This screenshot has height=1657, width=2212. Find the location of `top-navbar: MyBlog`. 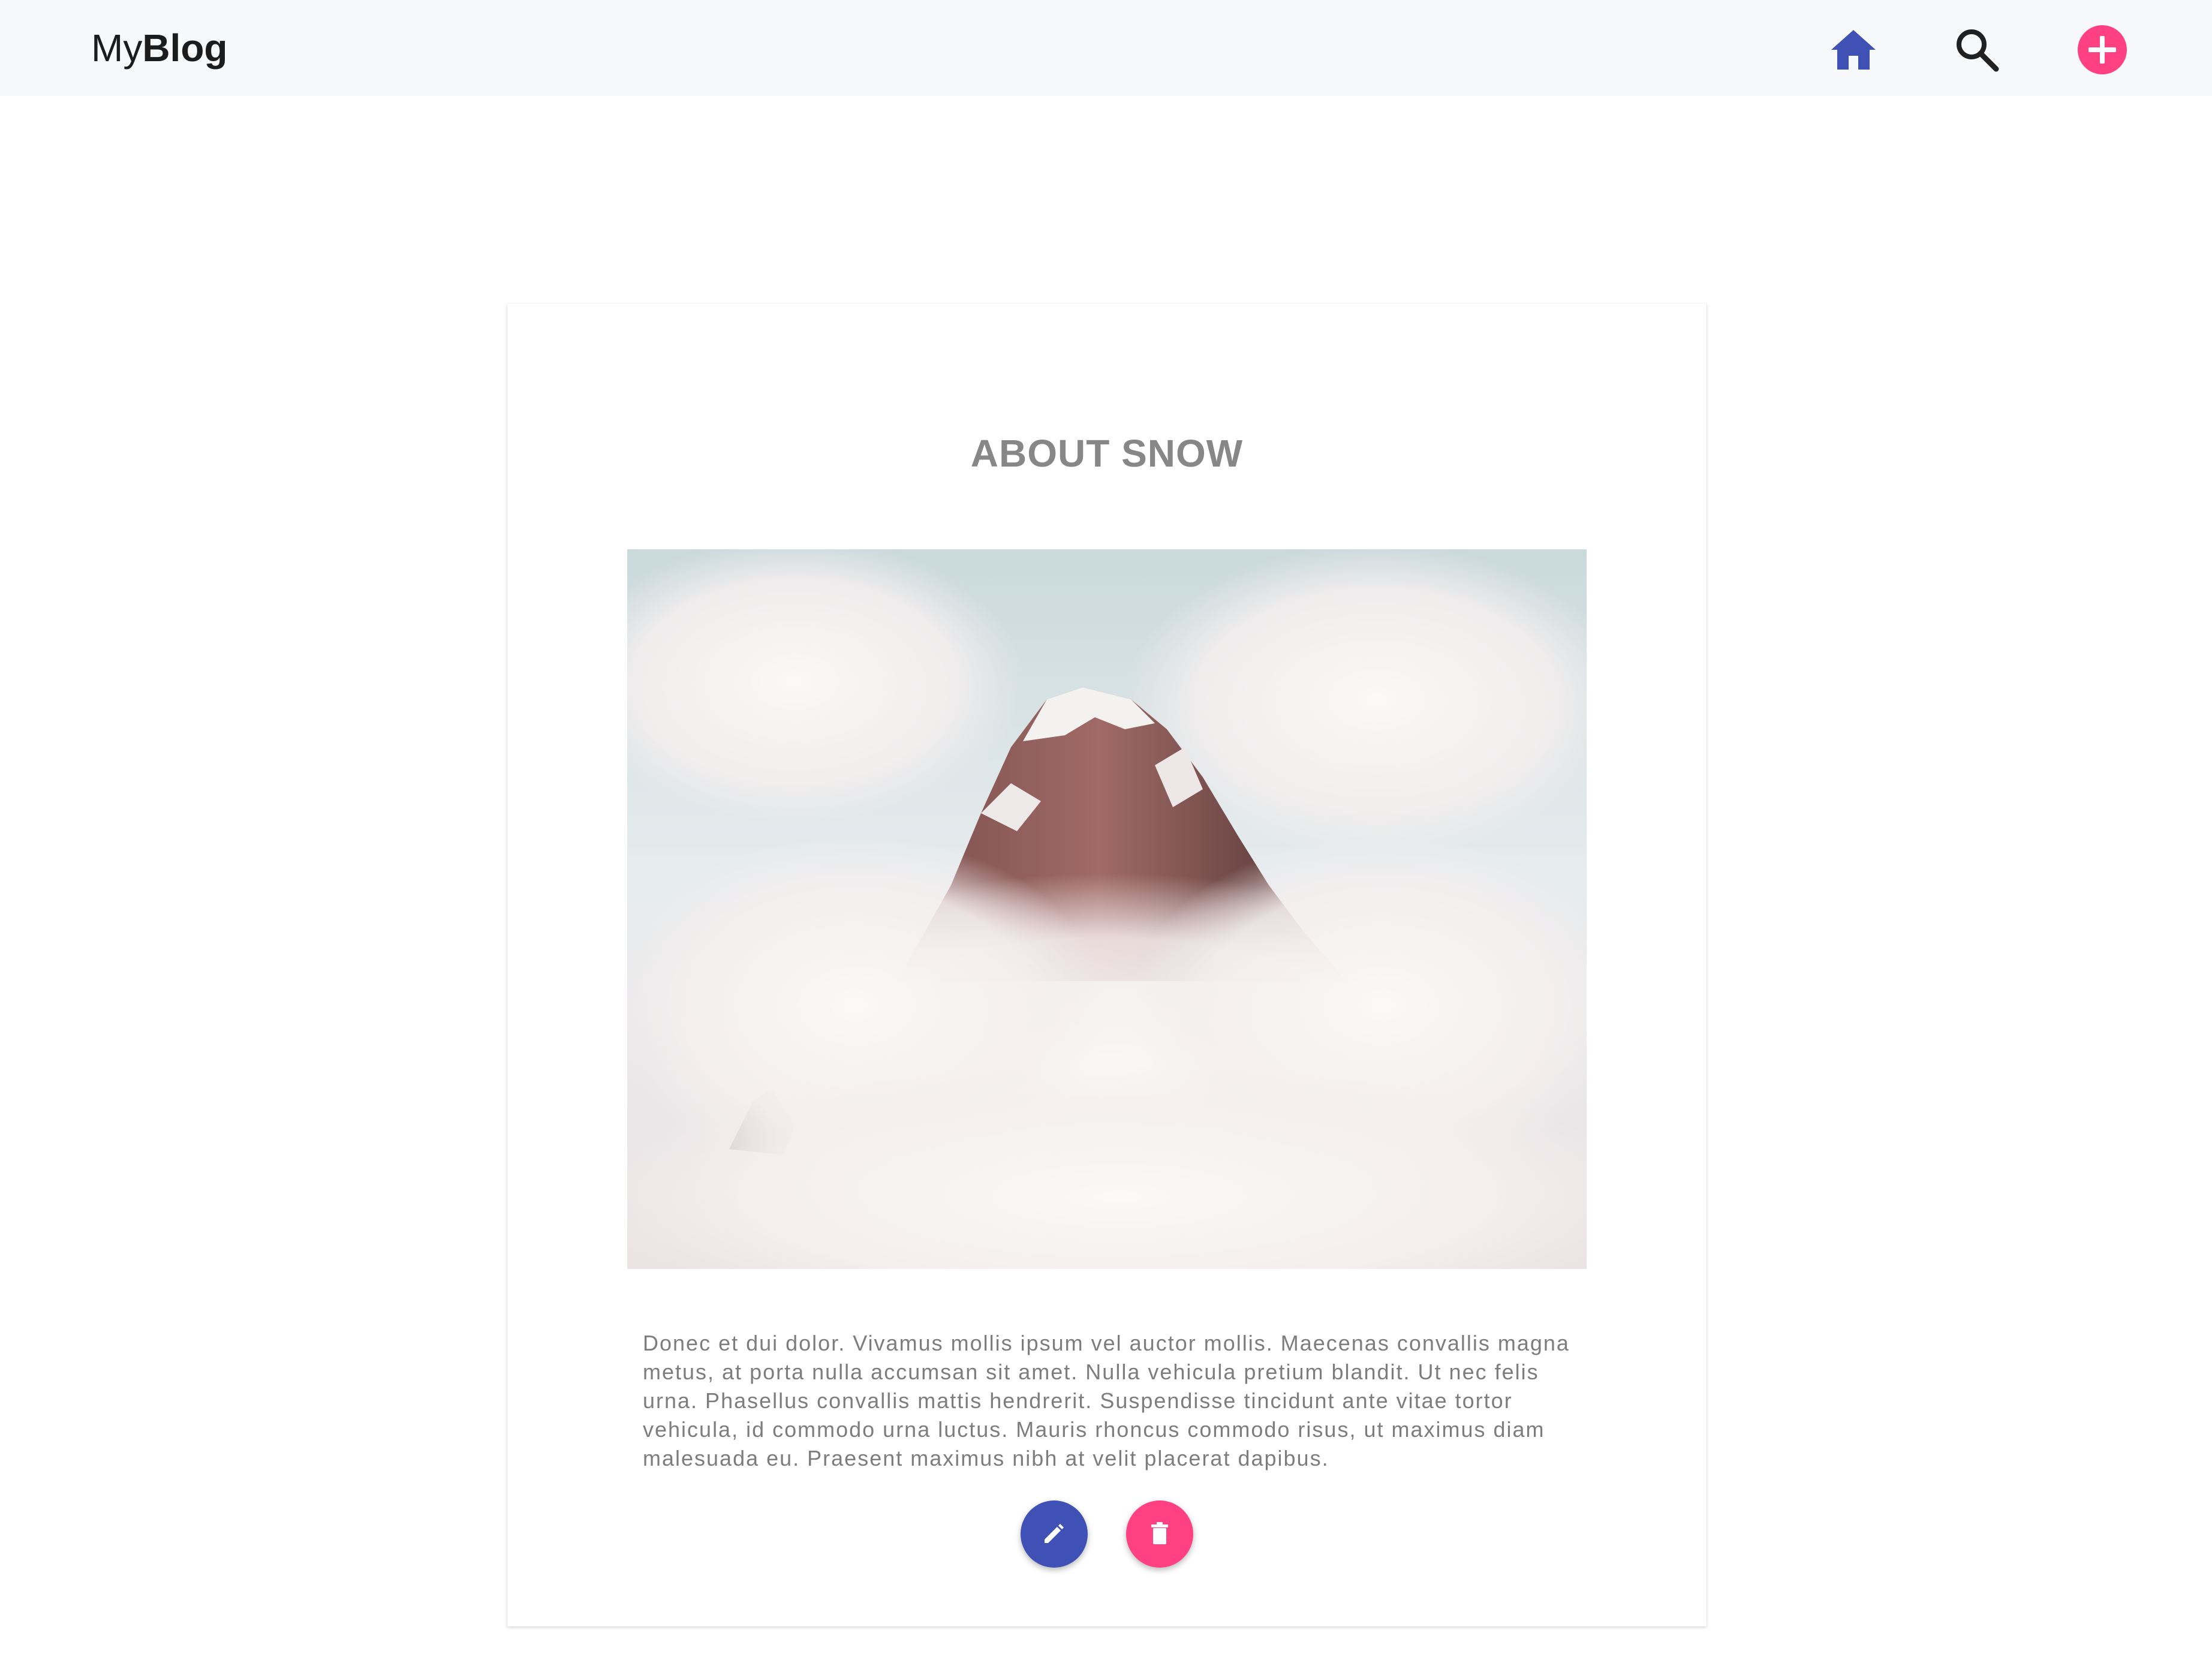

top-navbar: MyBlog is located at coordinates (1106, 48).